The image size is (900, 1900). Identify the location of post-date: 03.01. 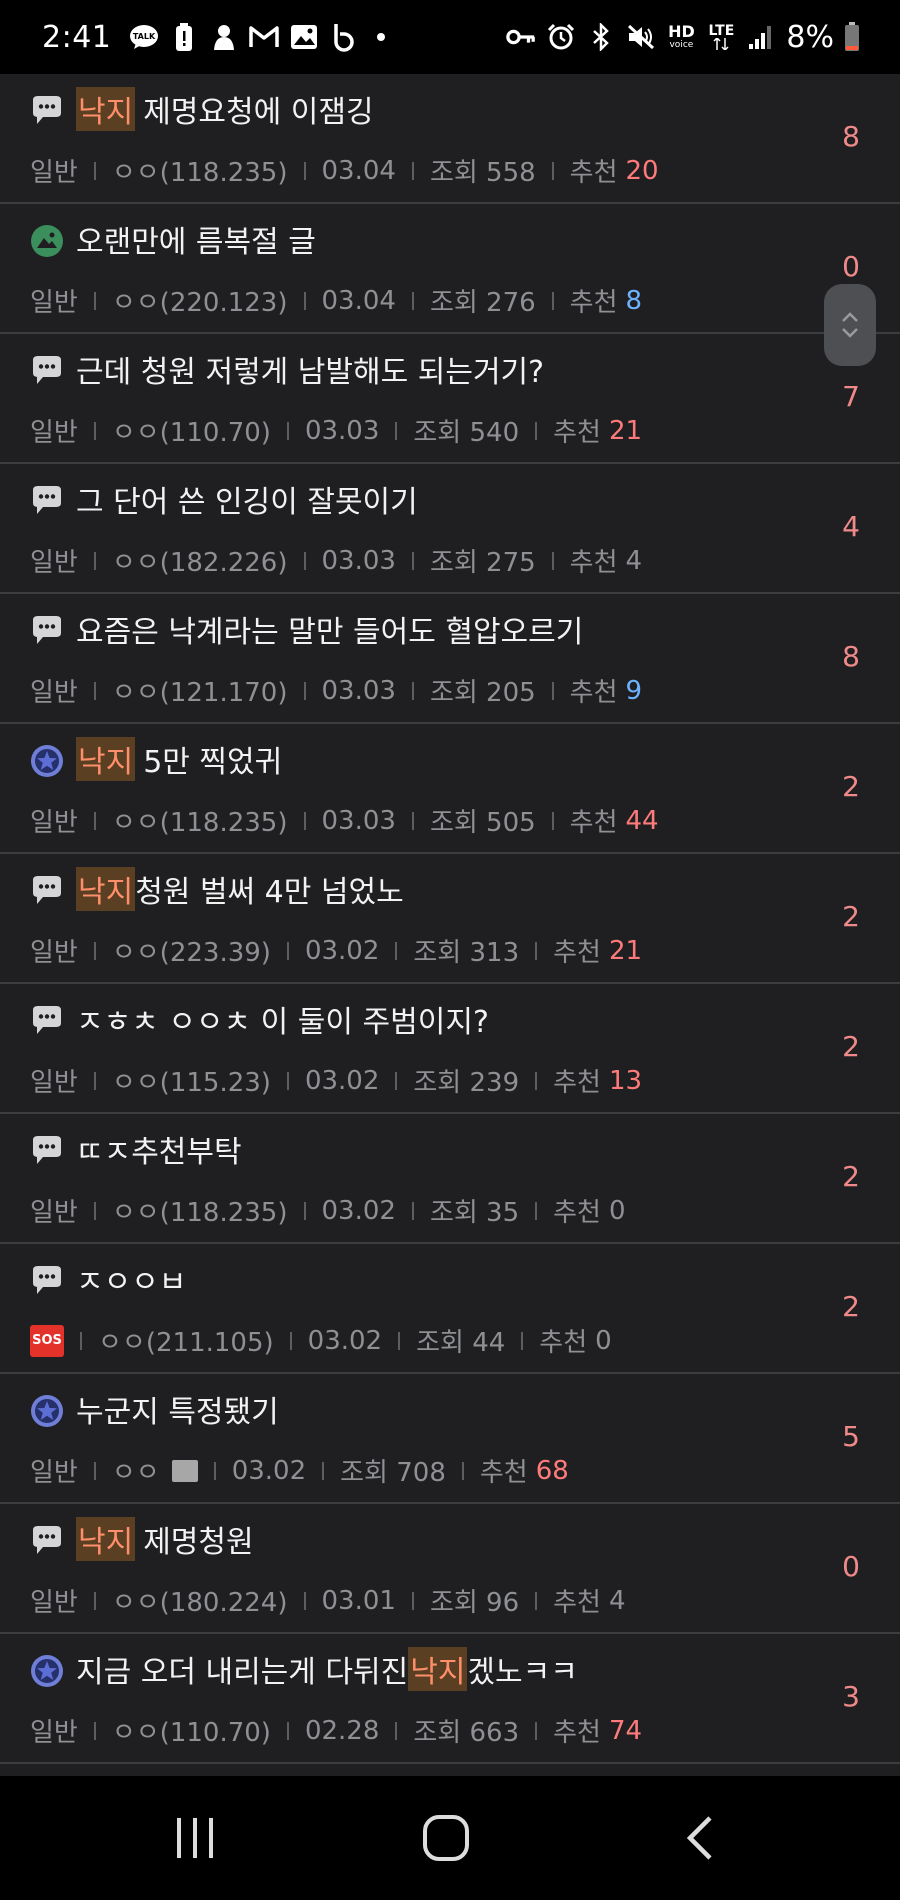
(358, 1600).